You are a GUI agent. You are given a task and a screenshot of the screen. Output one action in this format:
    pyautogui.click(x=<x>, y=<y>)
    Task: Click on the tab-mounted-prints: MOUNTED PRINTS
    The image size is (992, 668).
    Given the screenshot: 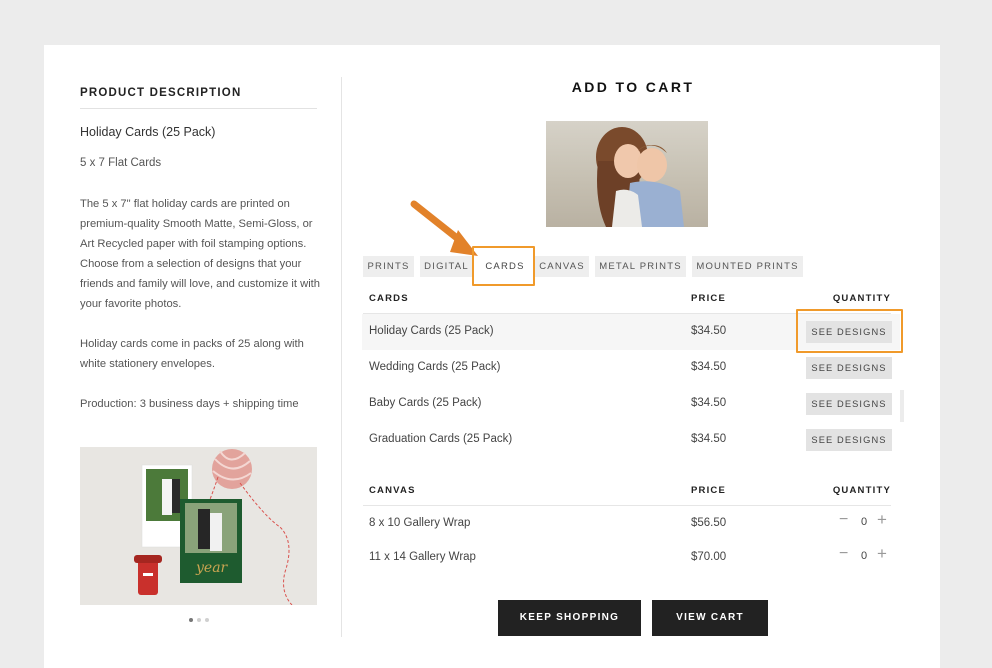 What is the action you would take?
    pyautogui.click(x=747, y=266)
    